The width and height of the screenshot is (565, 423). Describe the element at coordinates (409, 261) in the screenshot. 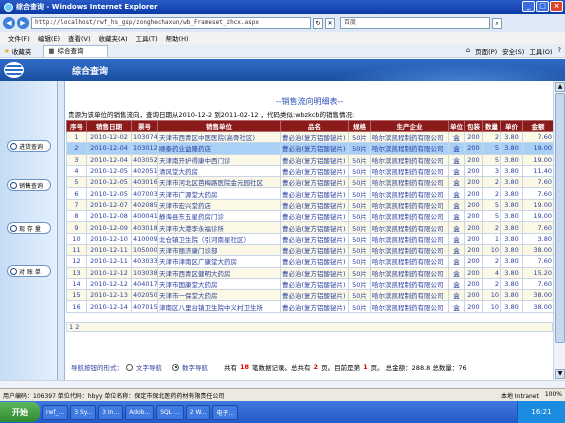

I see `table-cell: 哈尔滨凯程制药有限公司` at that location.